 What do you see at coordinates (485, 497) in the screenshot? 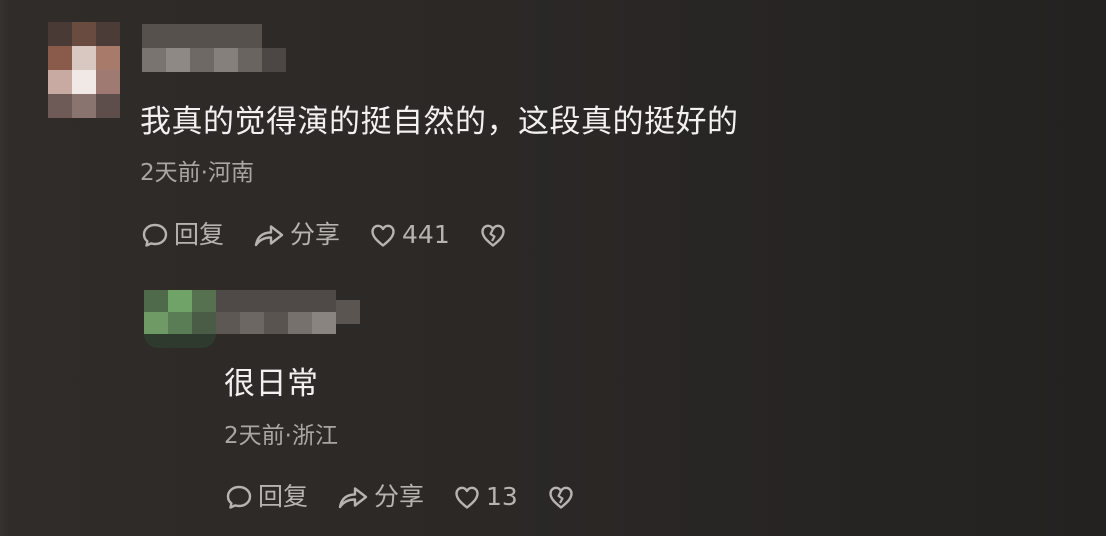
I see `like-button: 13` at bounding box center [485, 497].